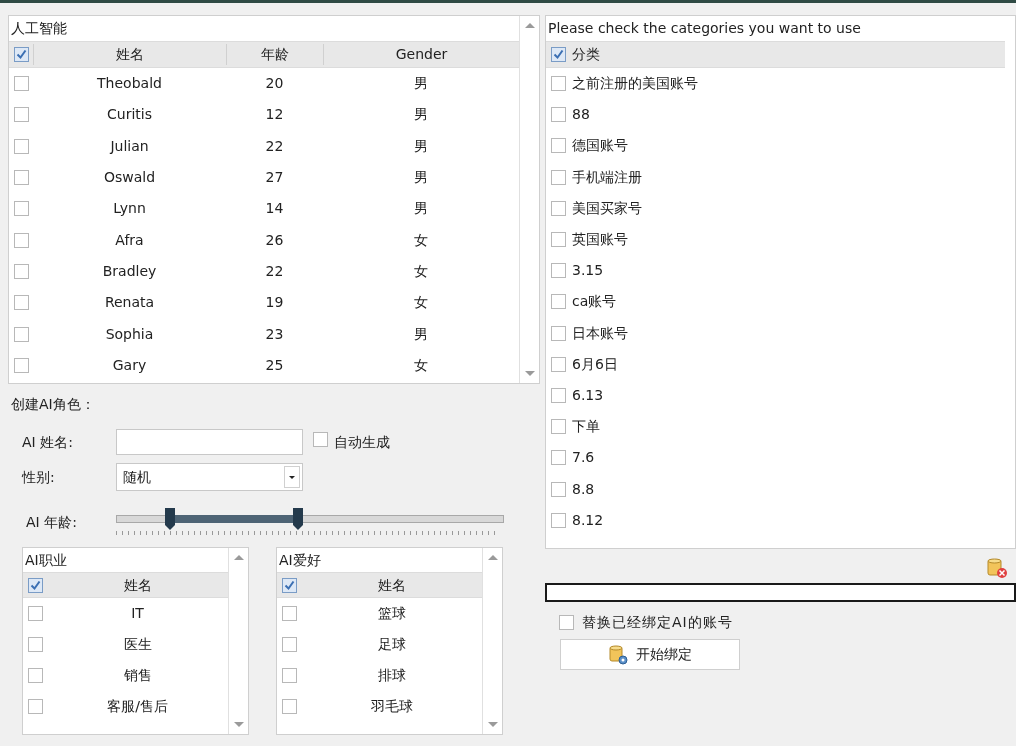  What do you see at coordinates (137, 613) in the screenshot?
I see `table-cell: IT` at bounding box center [137, 613].